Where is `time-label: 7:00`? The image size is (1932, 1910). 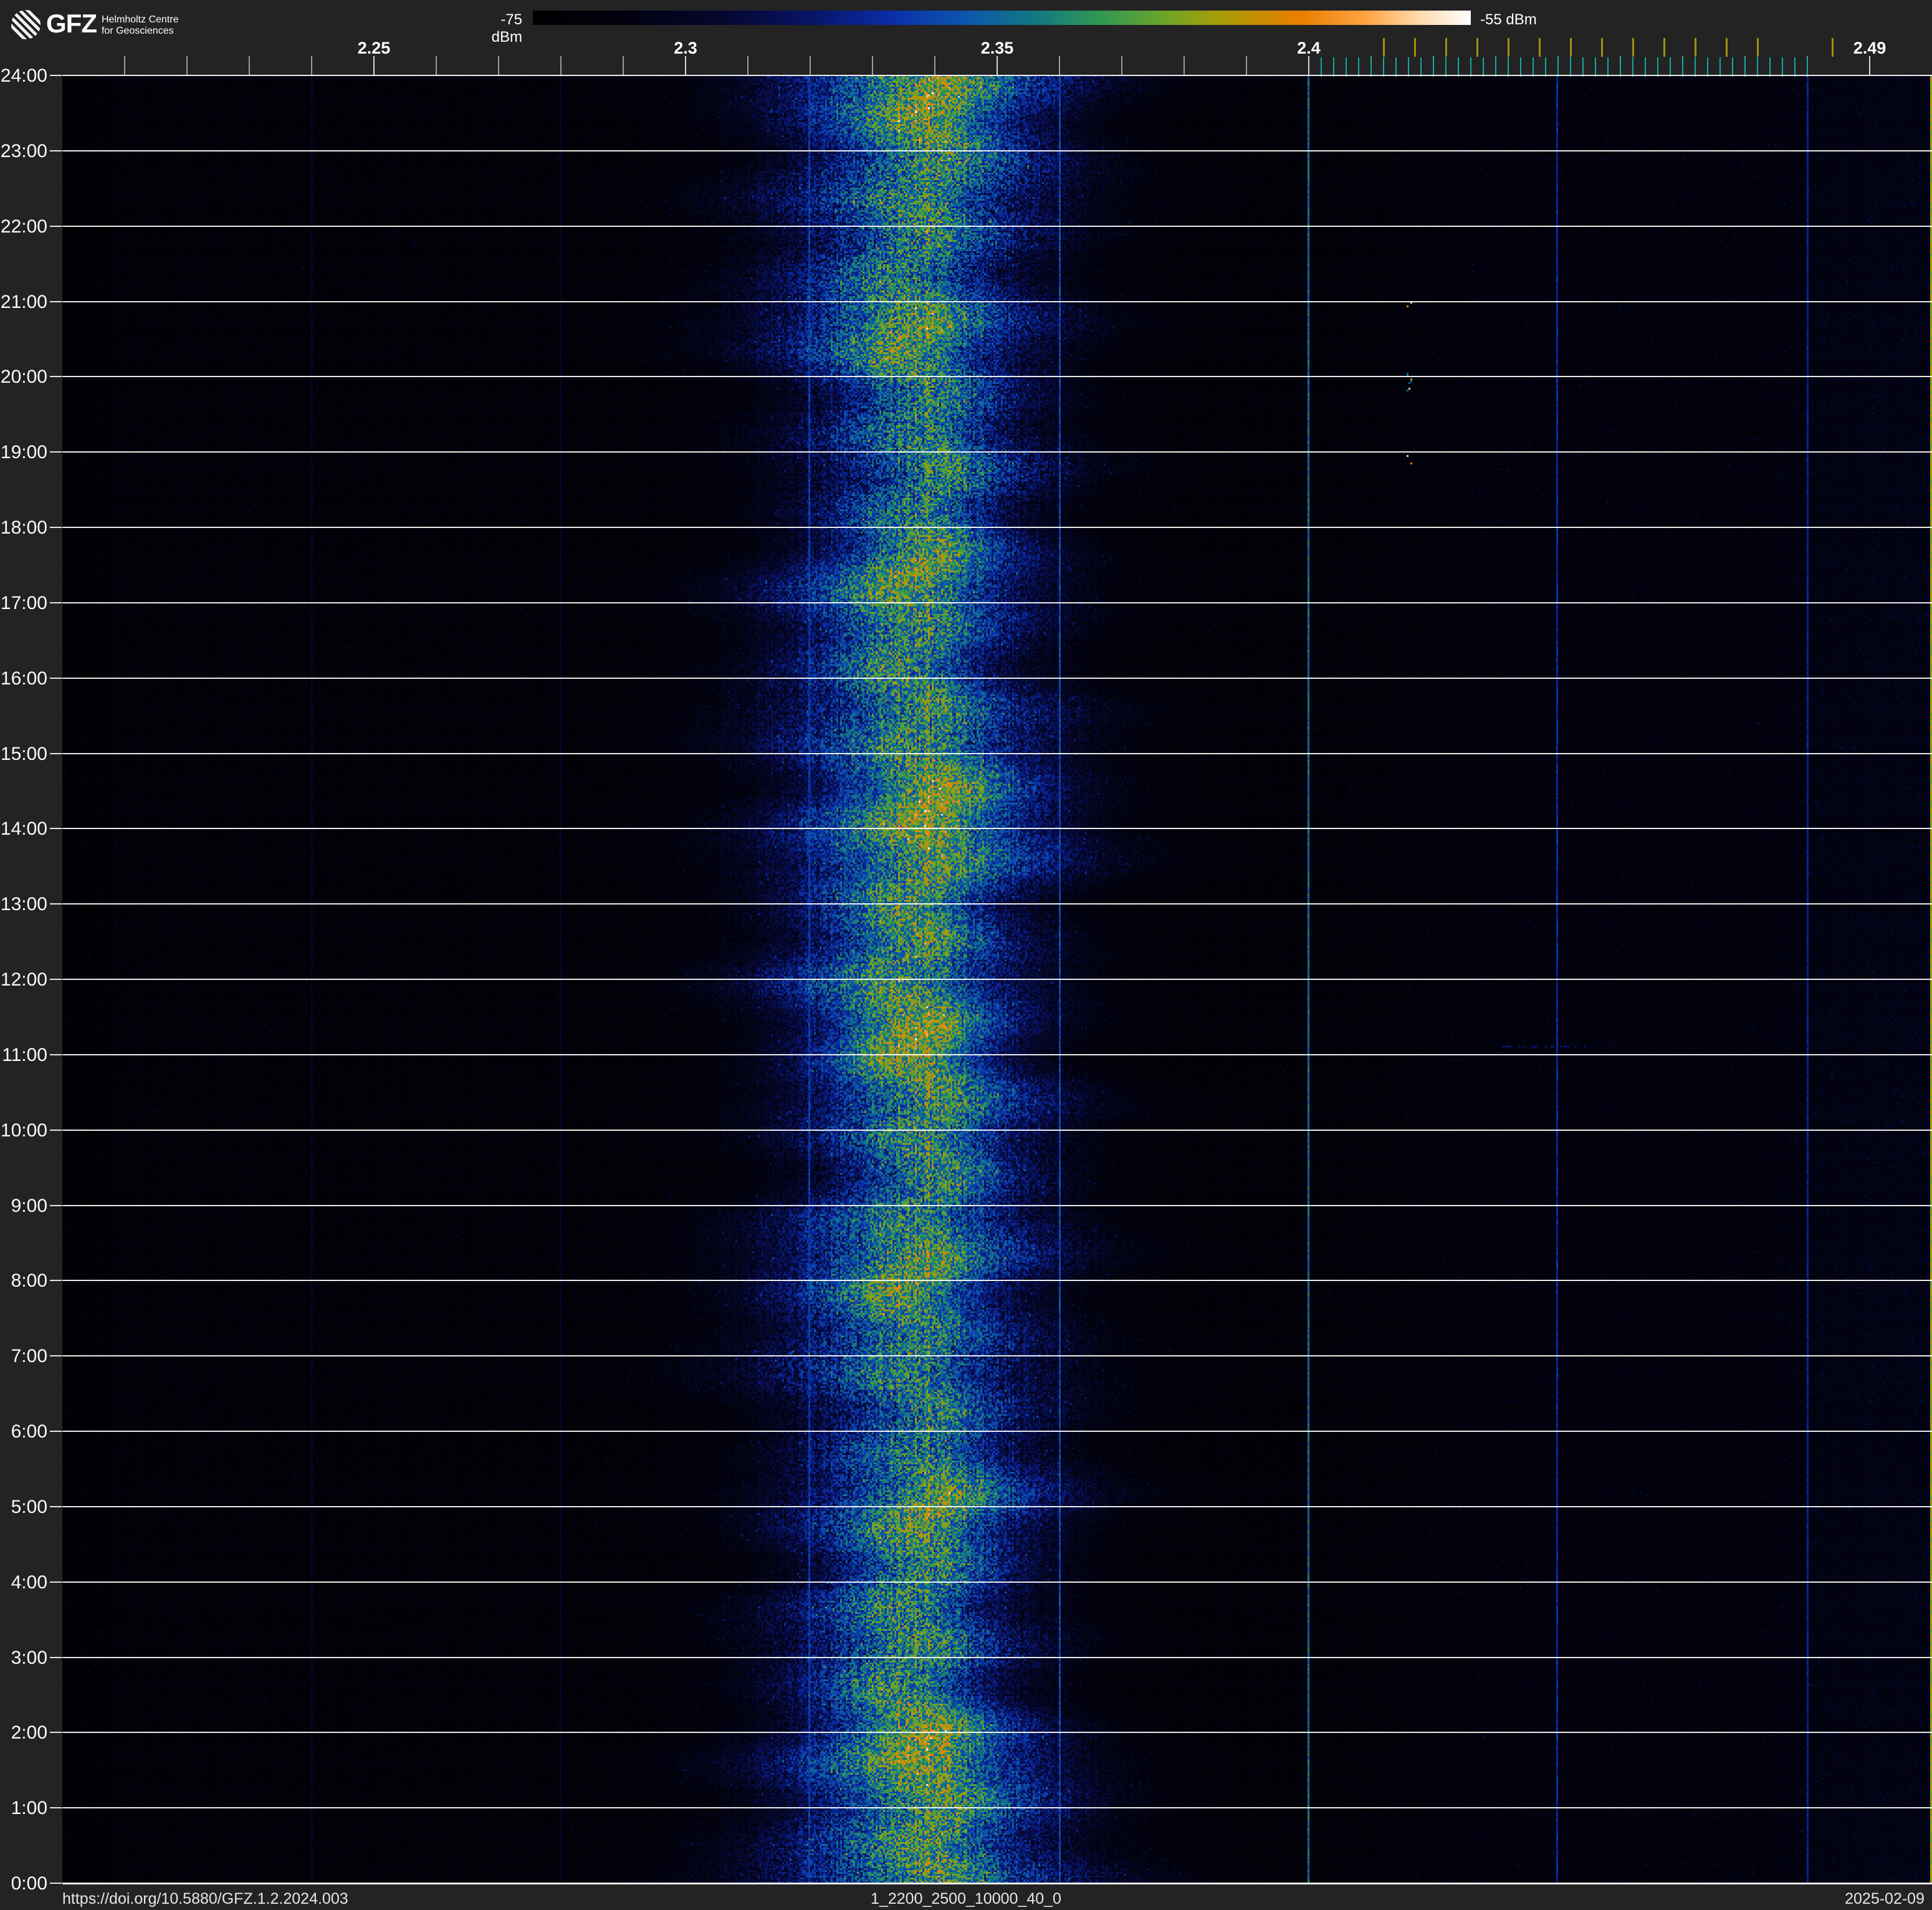 time-label: 7:00 is located at coordinates (29, 1356).